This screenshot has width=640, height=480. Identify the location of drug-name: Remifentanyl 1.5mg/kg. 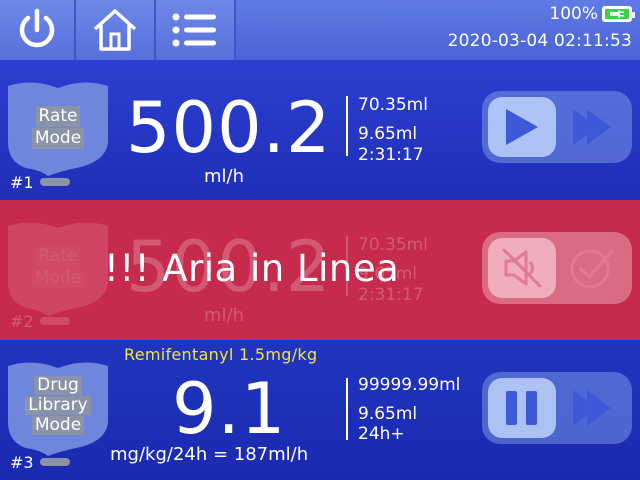
(221, 354).